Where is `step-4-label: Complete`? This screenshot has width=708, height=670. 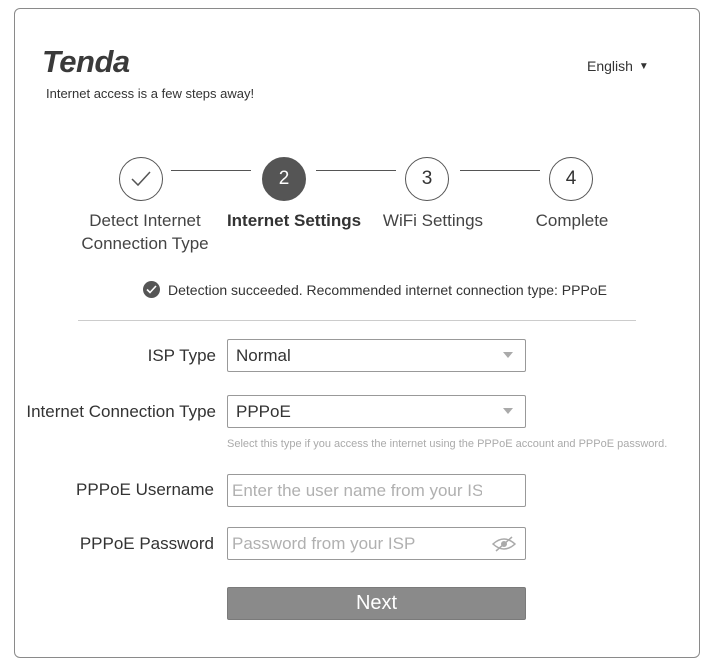 step-4-label: Complete is located at coordinates (572, 220).